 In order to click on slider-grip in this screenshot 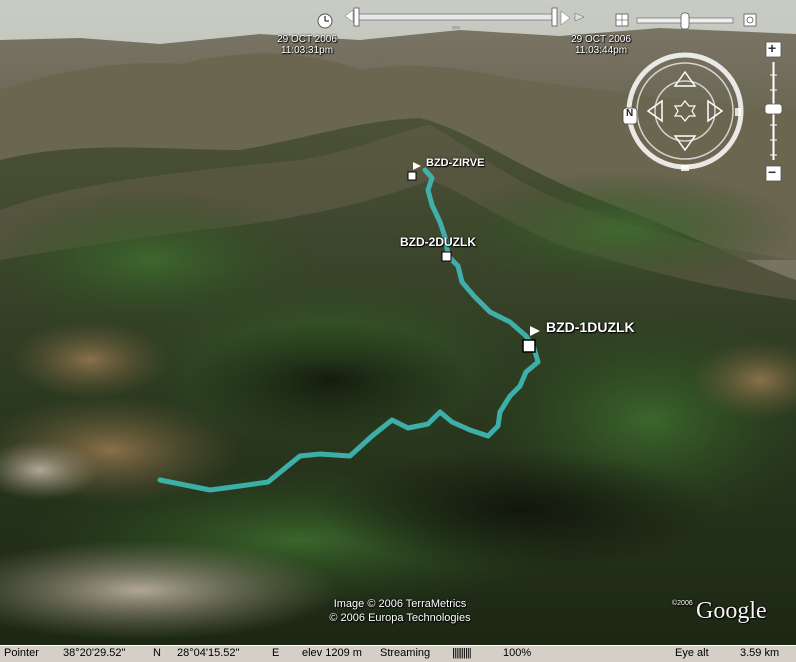, I will do `click(456, 27)`.